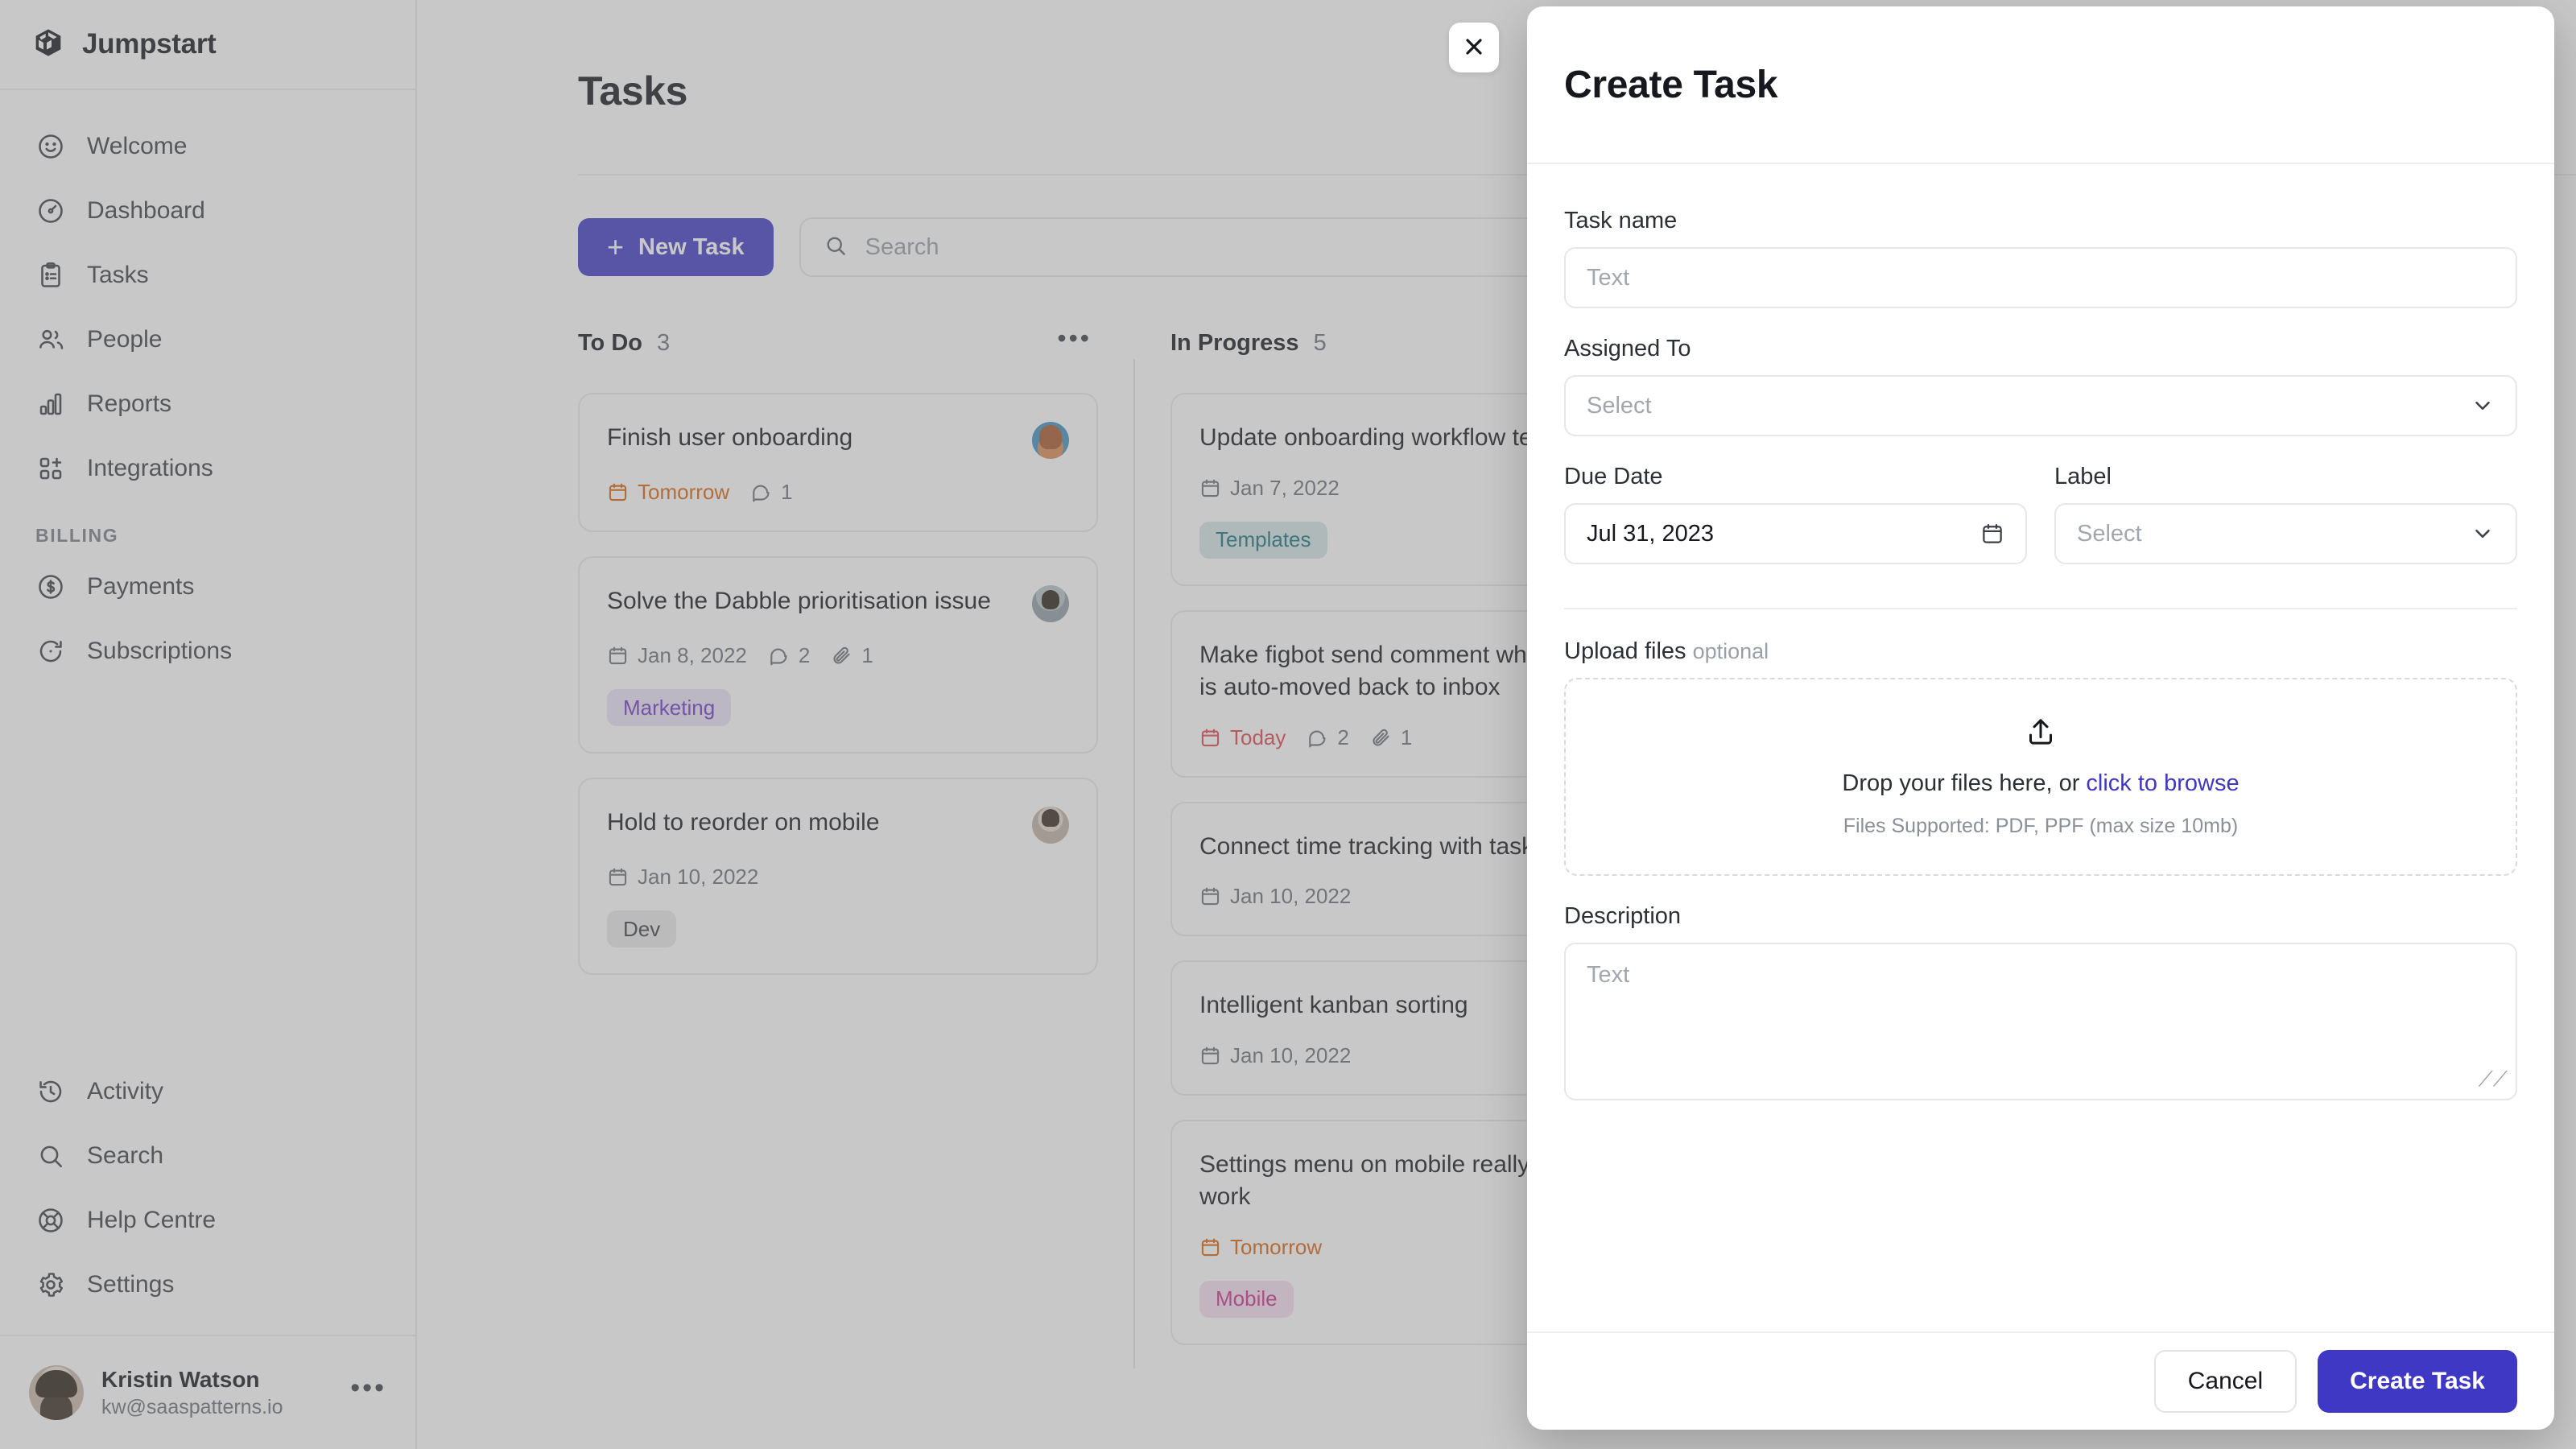  I want to click on due-date-field: Due Date Jul 31, 2023, so click(1795, 514).